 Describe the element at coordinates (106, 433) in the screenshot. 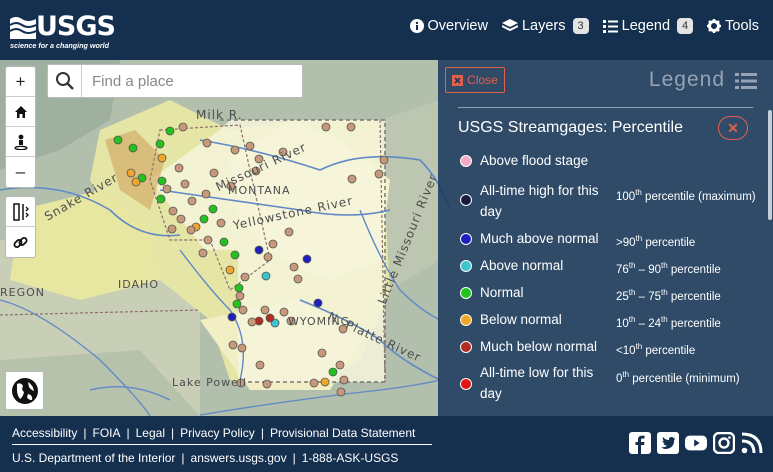

I see `footer-link-foia: FOIA` at that location.